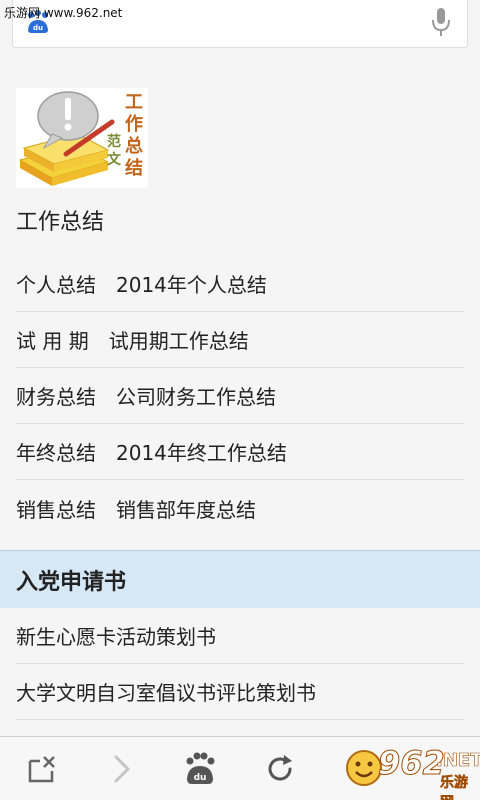  Describe the element at coordinates (412, 763) in the screenshot. I see `watermark-number: 962` at that location.